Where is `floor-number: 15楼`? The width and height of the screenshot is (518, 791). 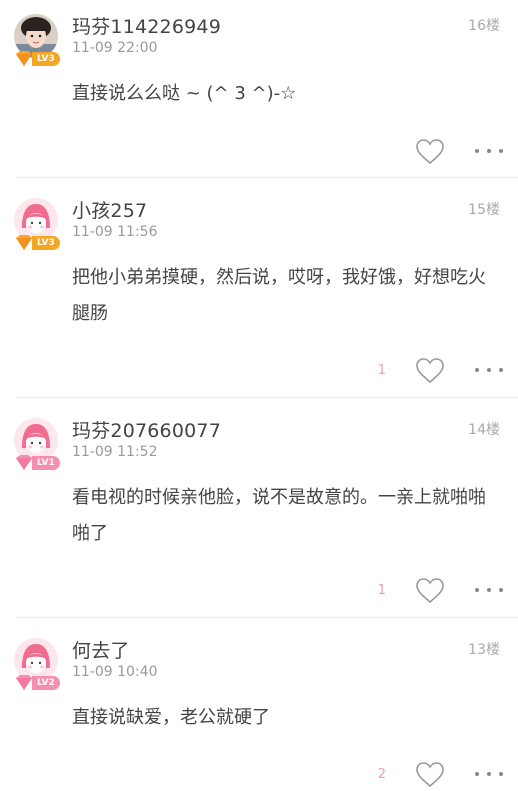
floor-number: 15楼 is located at coordinates (484, 210).